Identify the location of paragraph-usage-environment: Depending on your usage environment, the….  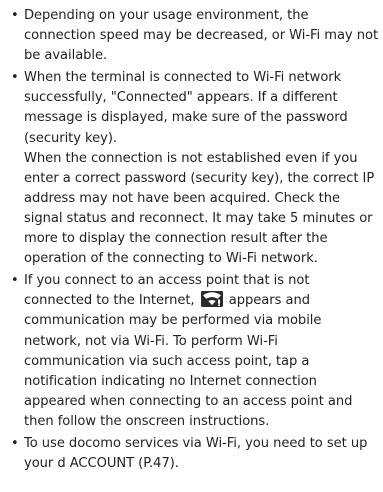
(201, 36).